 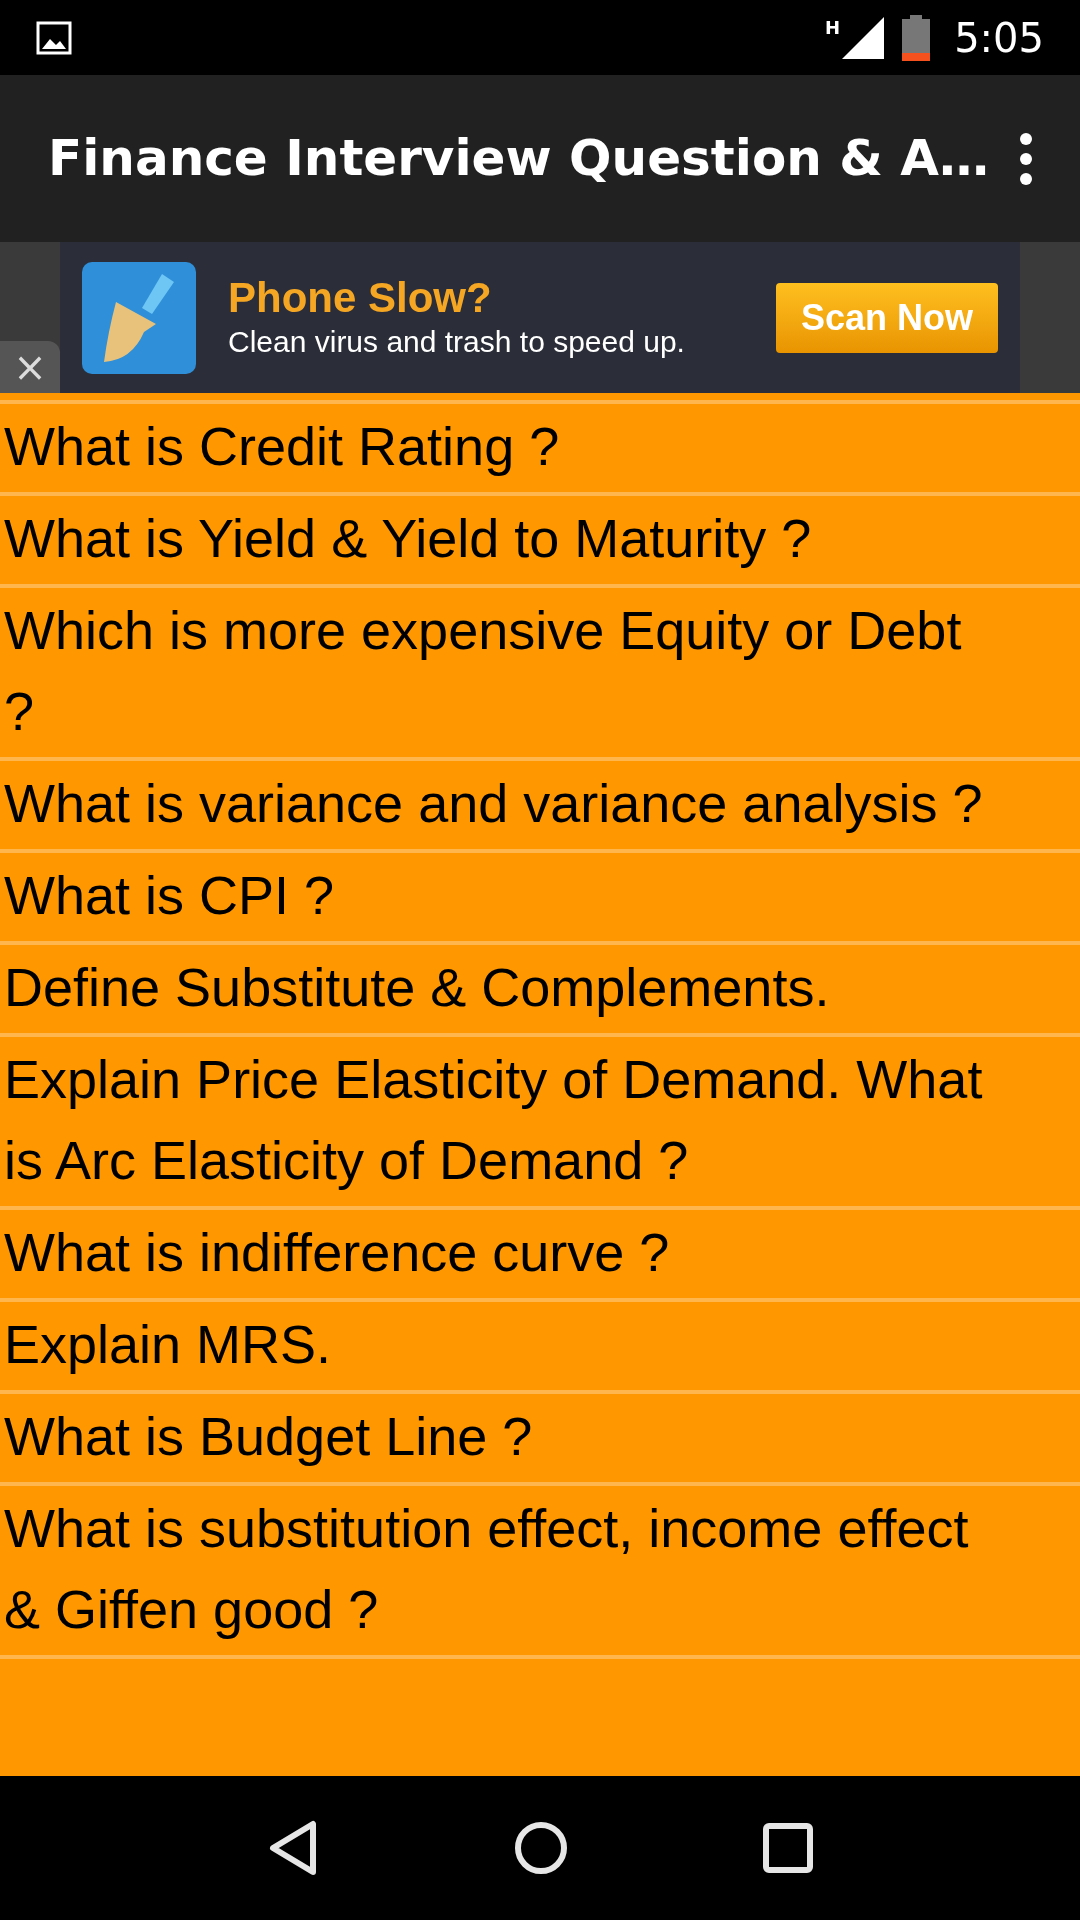 What do you see at coordinates (833, 28) in the screenshot?
I see `network-type: H` at bounding box center [833, 28].